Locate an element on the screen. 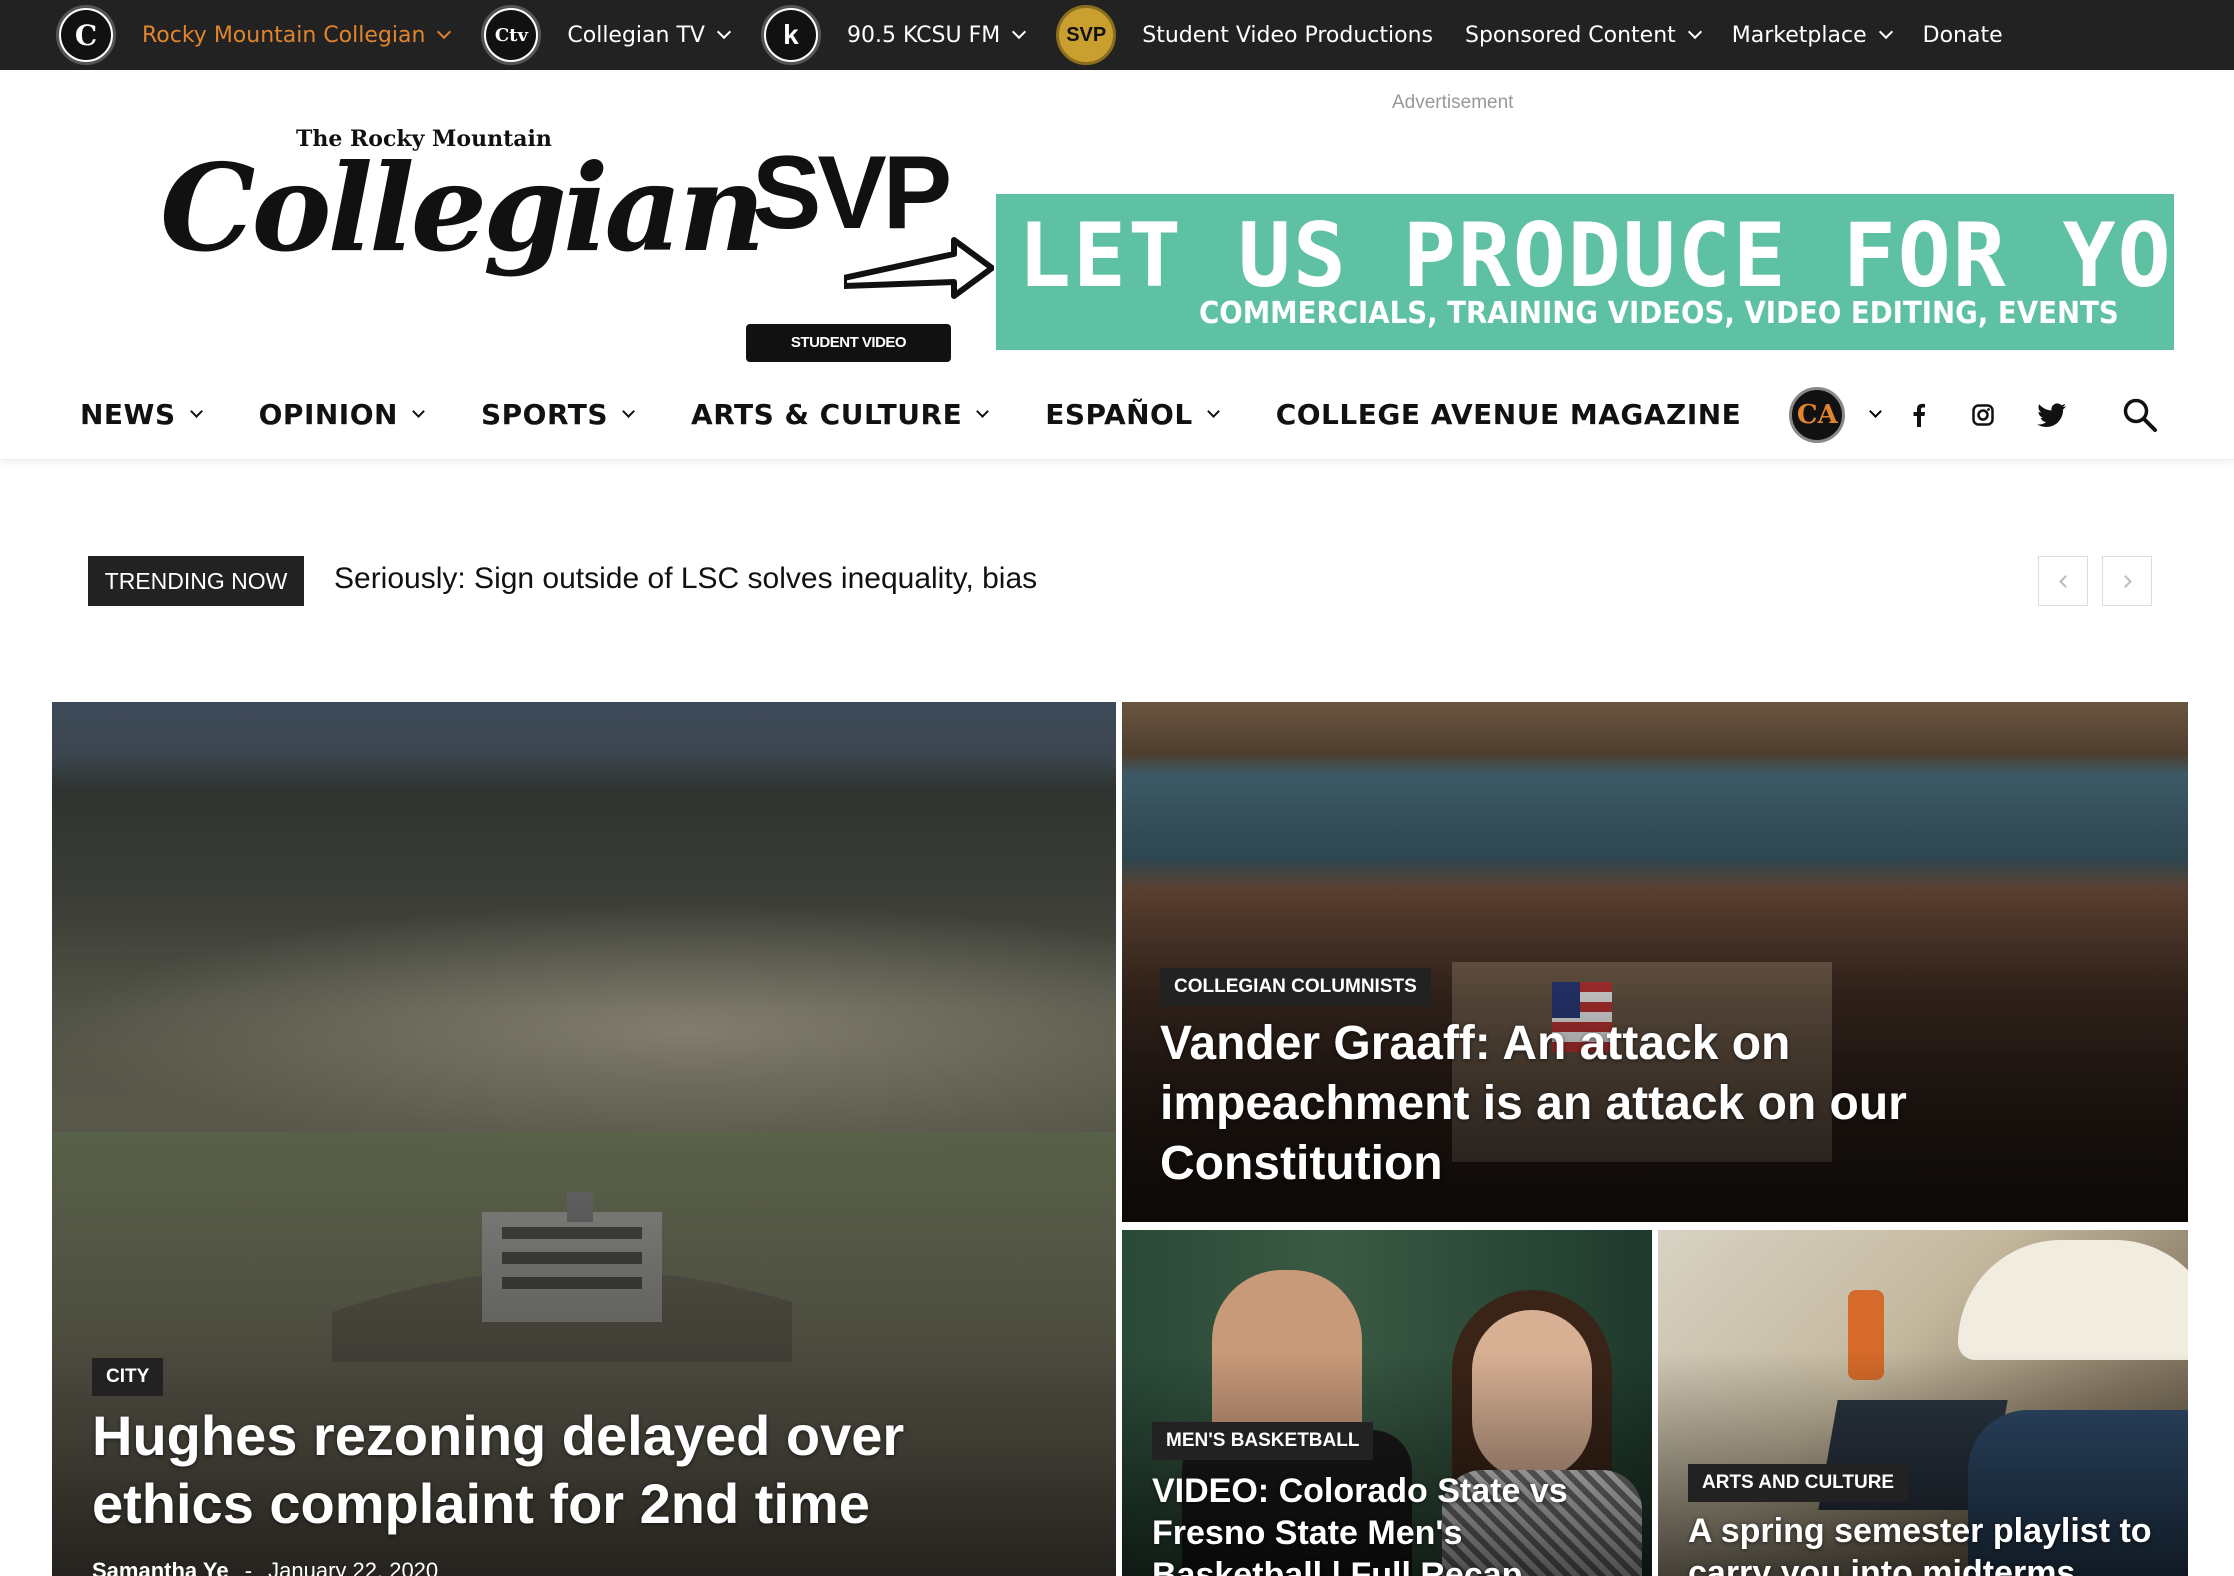 The width and height of the screenshot is (2234, 1576). collegian-logo-icon: C is located at coordinates (86, 35).